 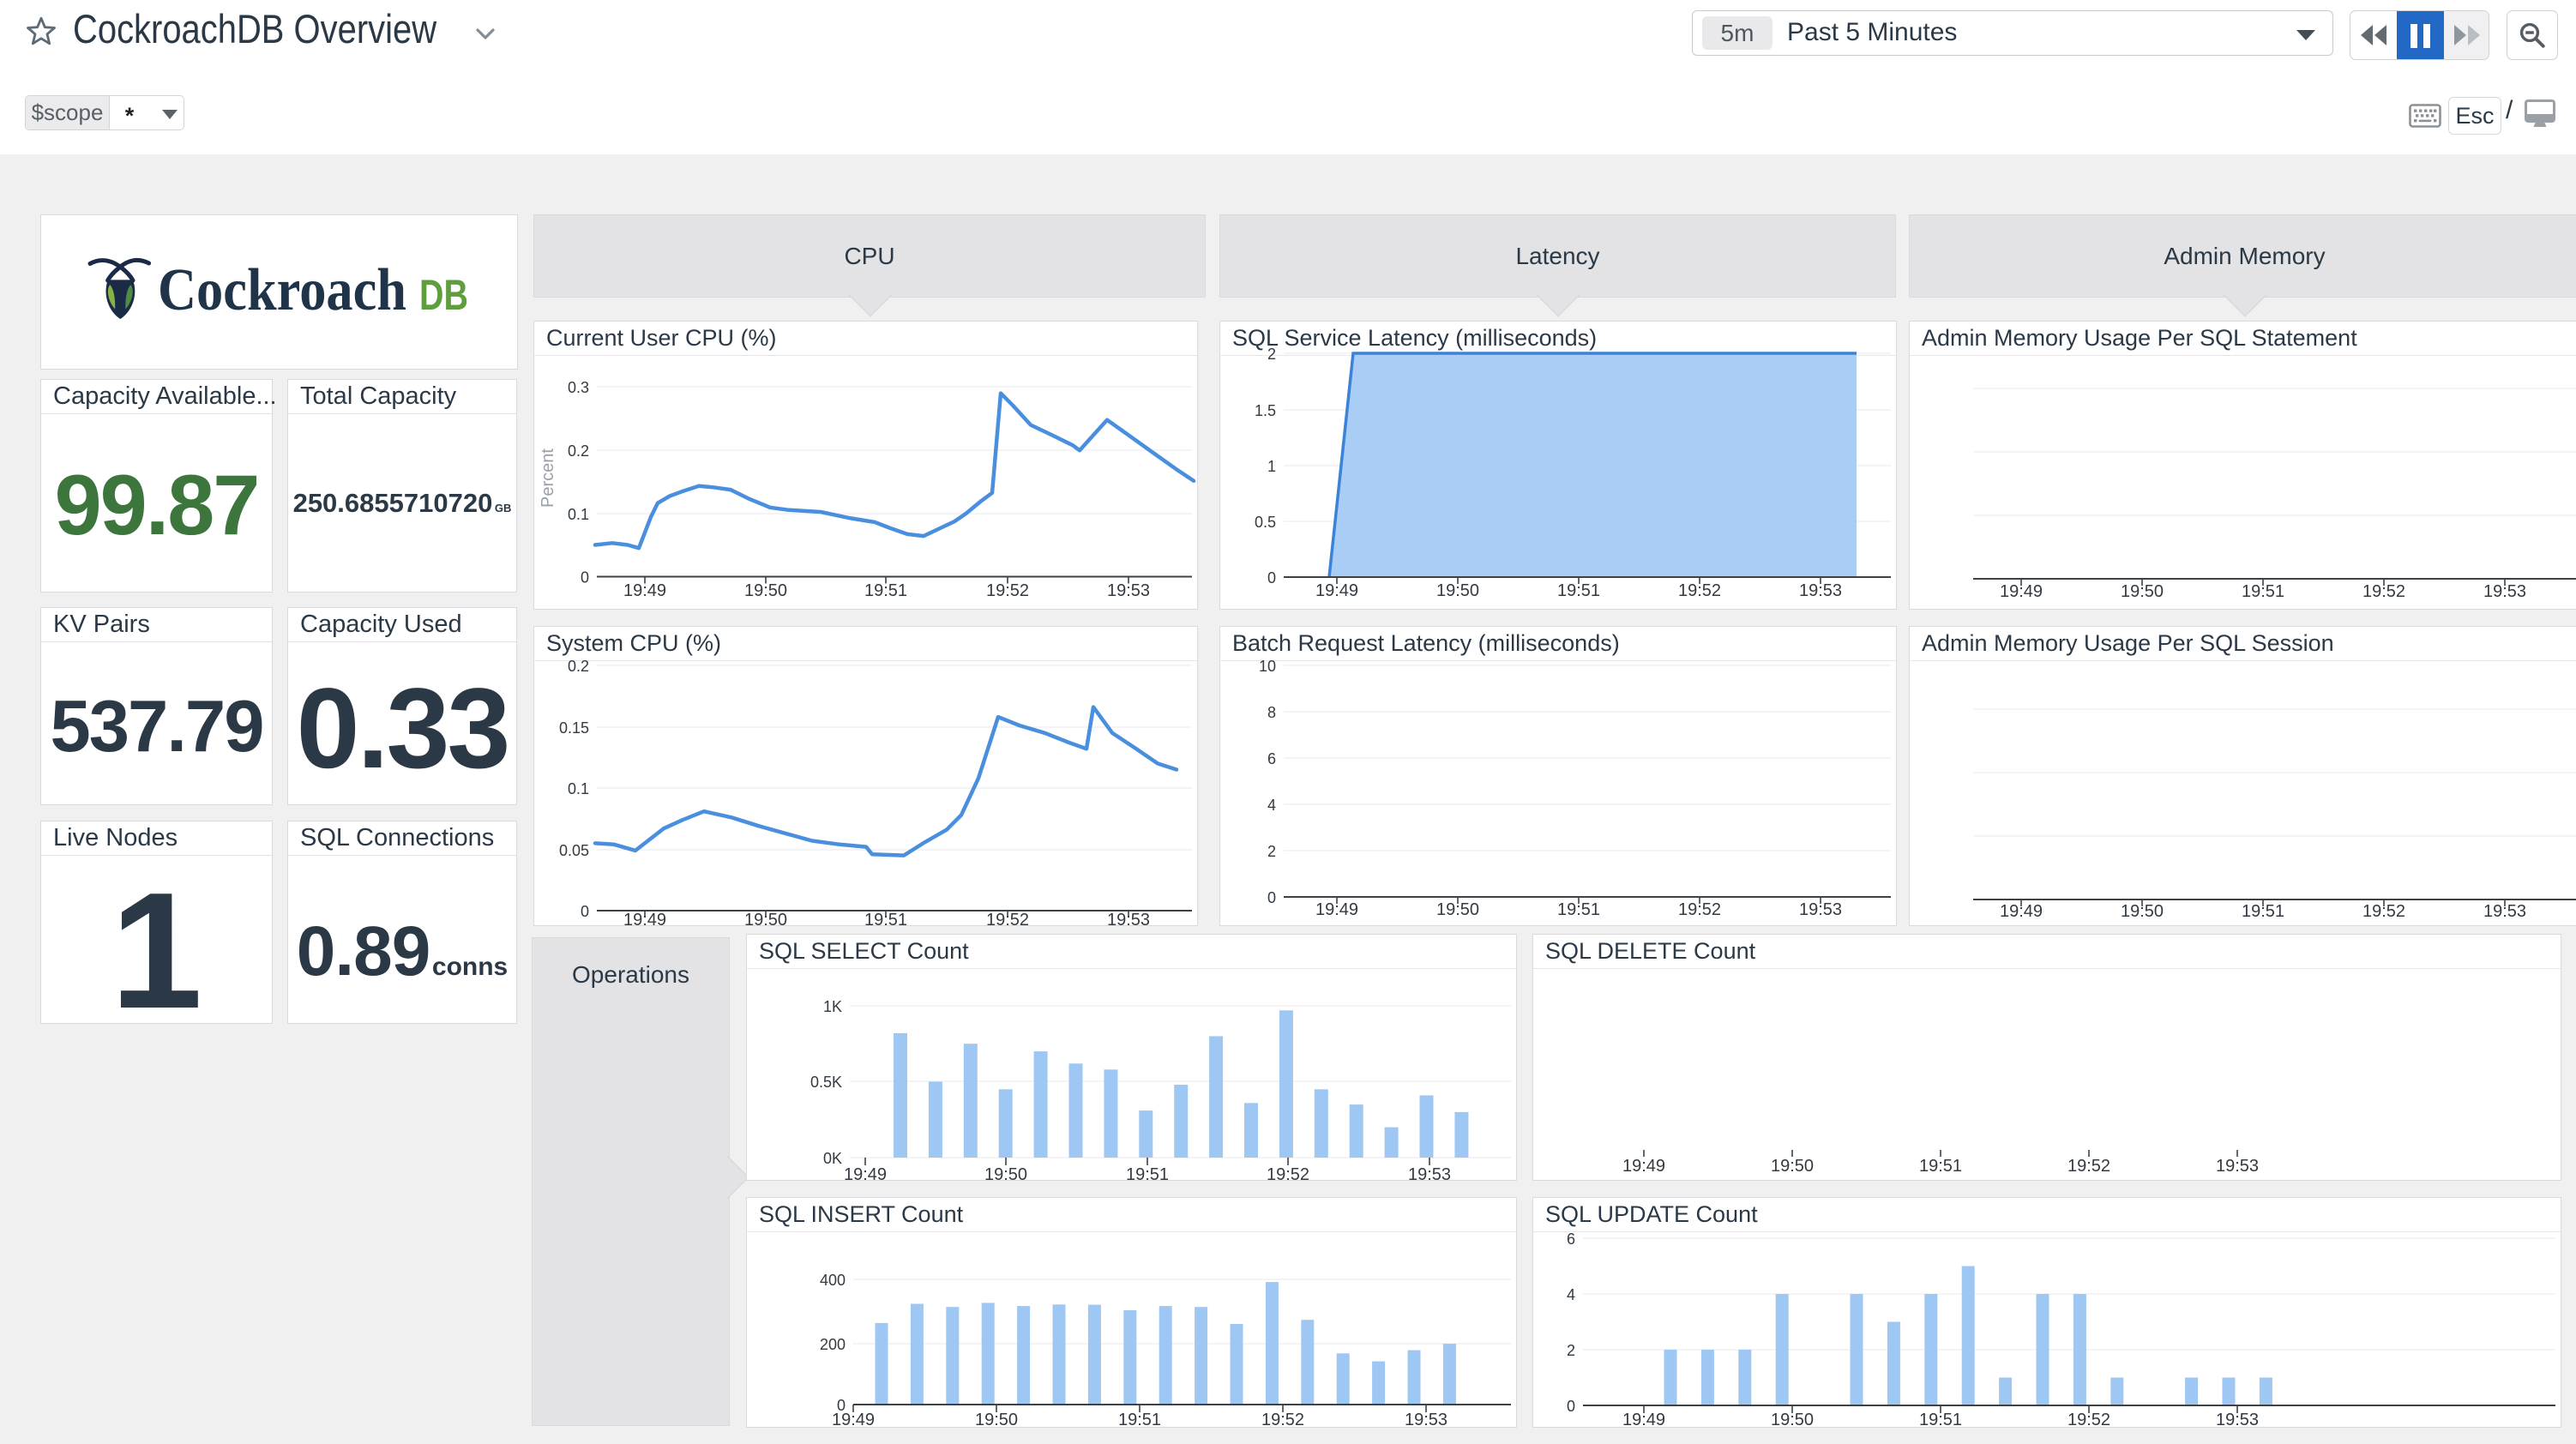 What do you see at coordinates (574, 728) in the screenshot?
I see `svg-text: 0.15` at bounding box center [574, 728].